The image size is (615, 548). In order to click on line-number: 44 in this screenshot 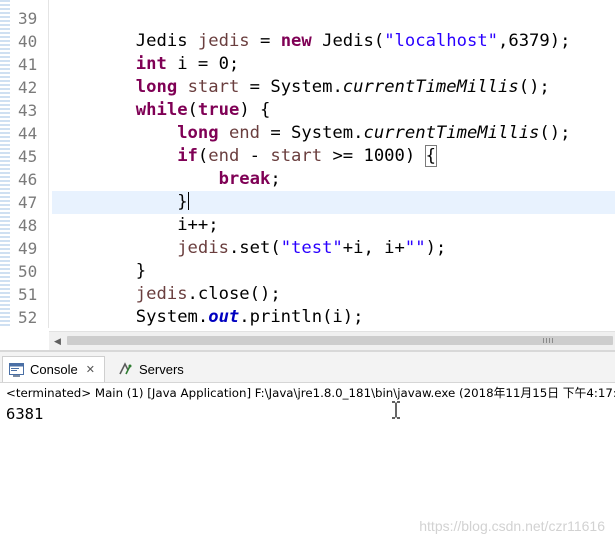, I will do `click(28, 133)`.